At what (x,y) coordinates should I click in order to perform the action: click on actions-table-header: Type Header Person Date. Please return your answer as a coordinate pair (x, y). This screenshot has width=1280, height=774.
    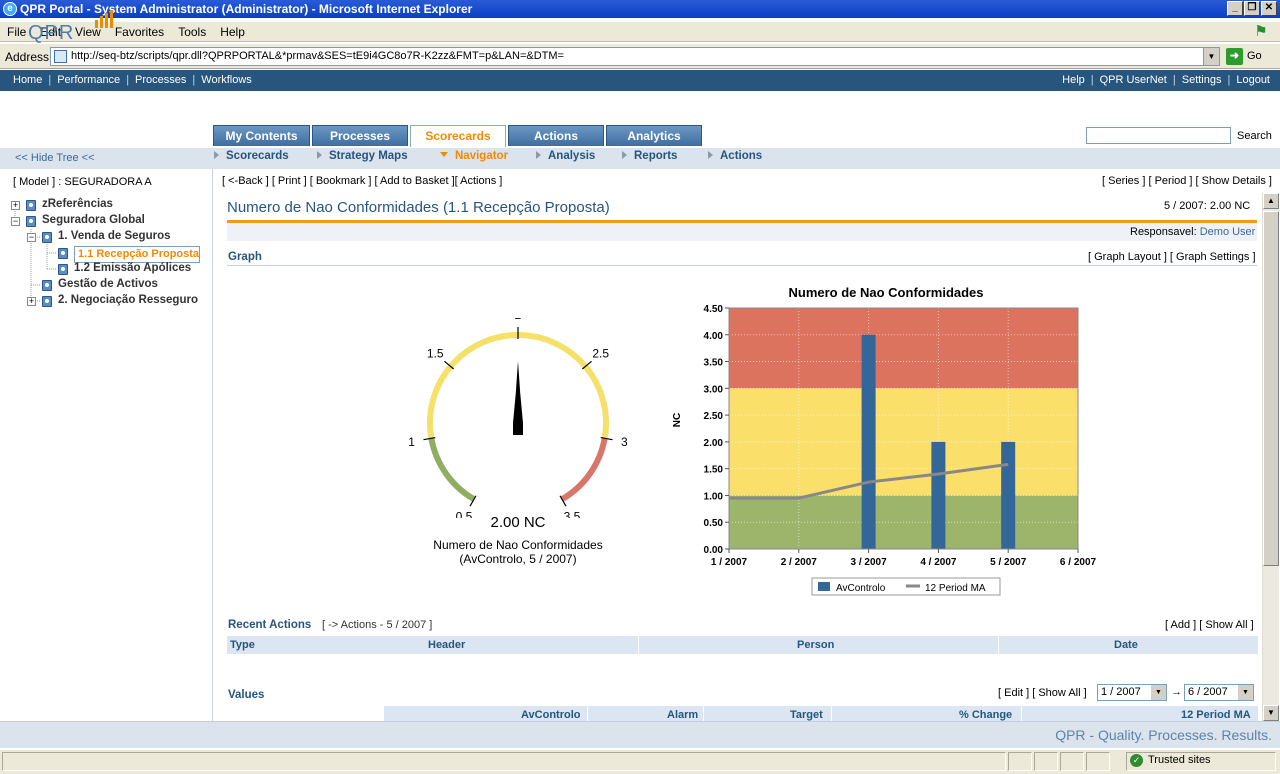
    Looking at the image, I should click on (742, 645).